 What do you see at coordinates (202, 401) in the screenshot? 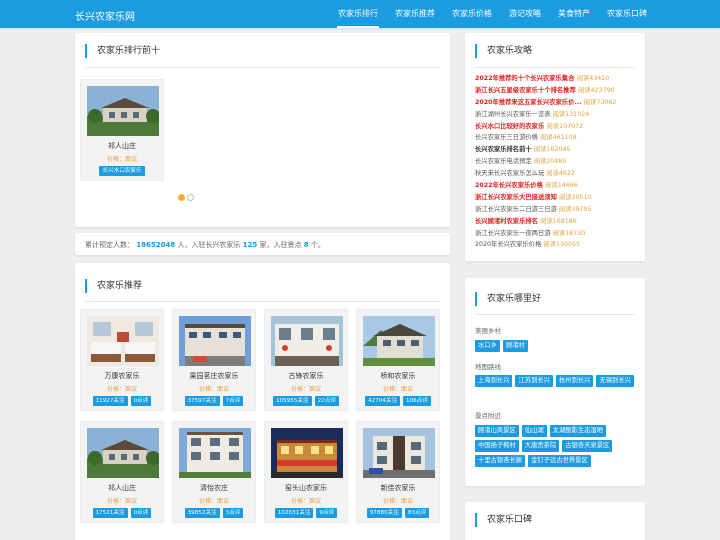
I see `follow-count-tag: 37597关注` at bounding box center [202, 401].